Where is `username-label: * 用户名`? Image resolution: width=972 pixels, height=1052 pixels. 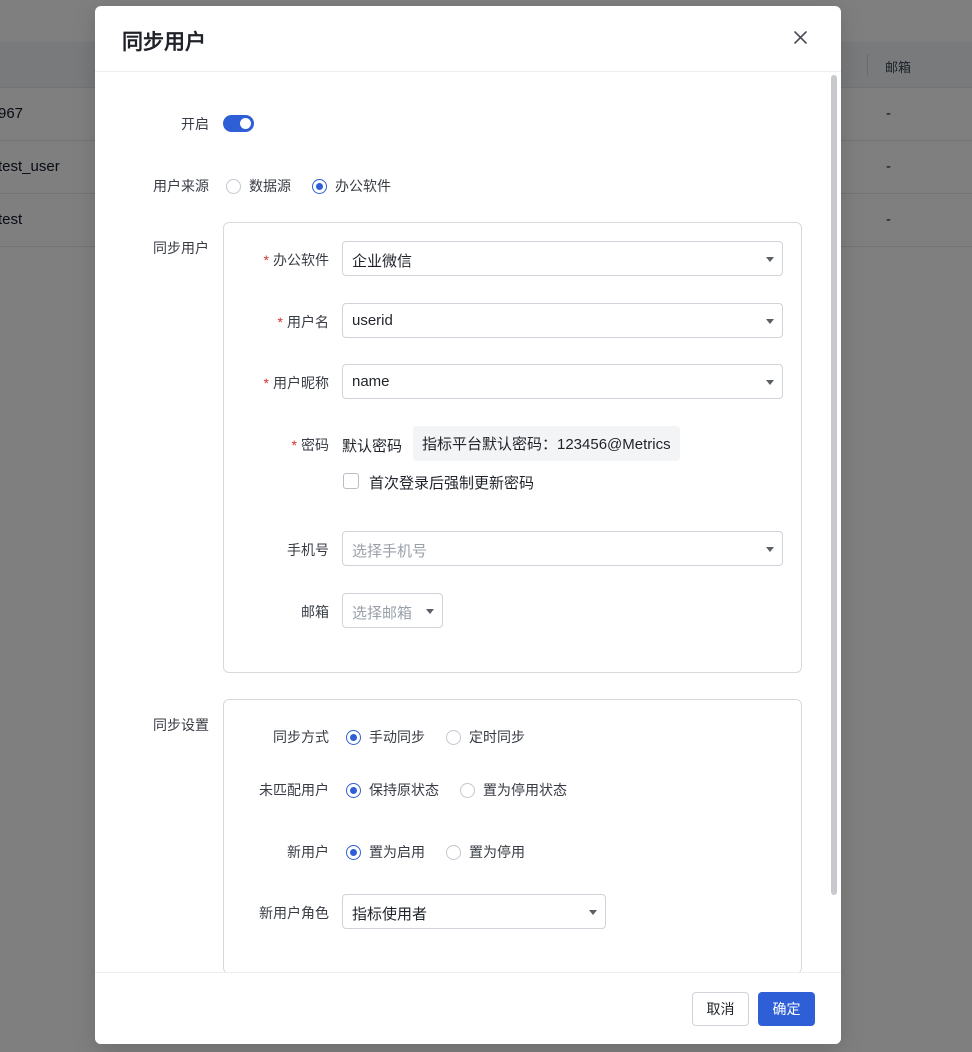
username-label: * 用户名 is located at coordinates (303, 322).